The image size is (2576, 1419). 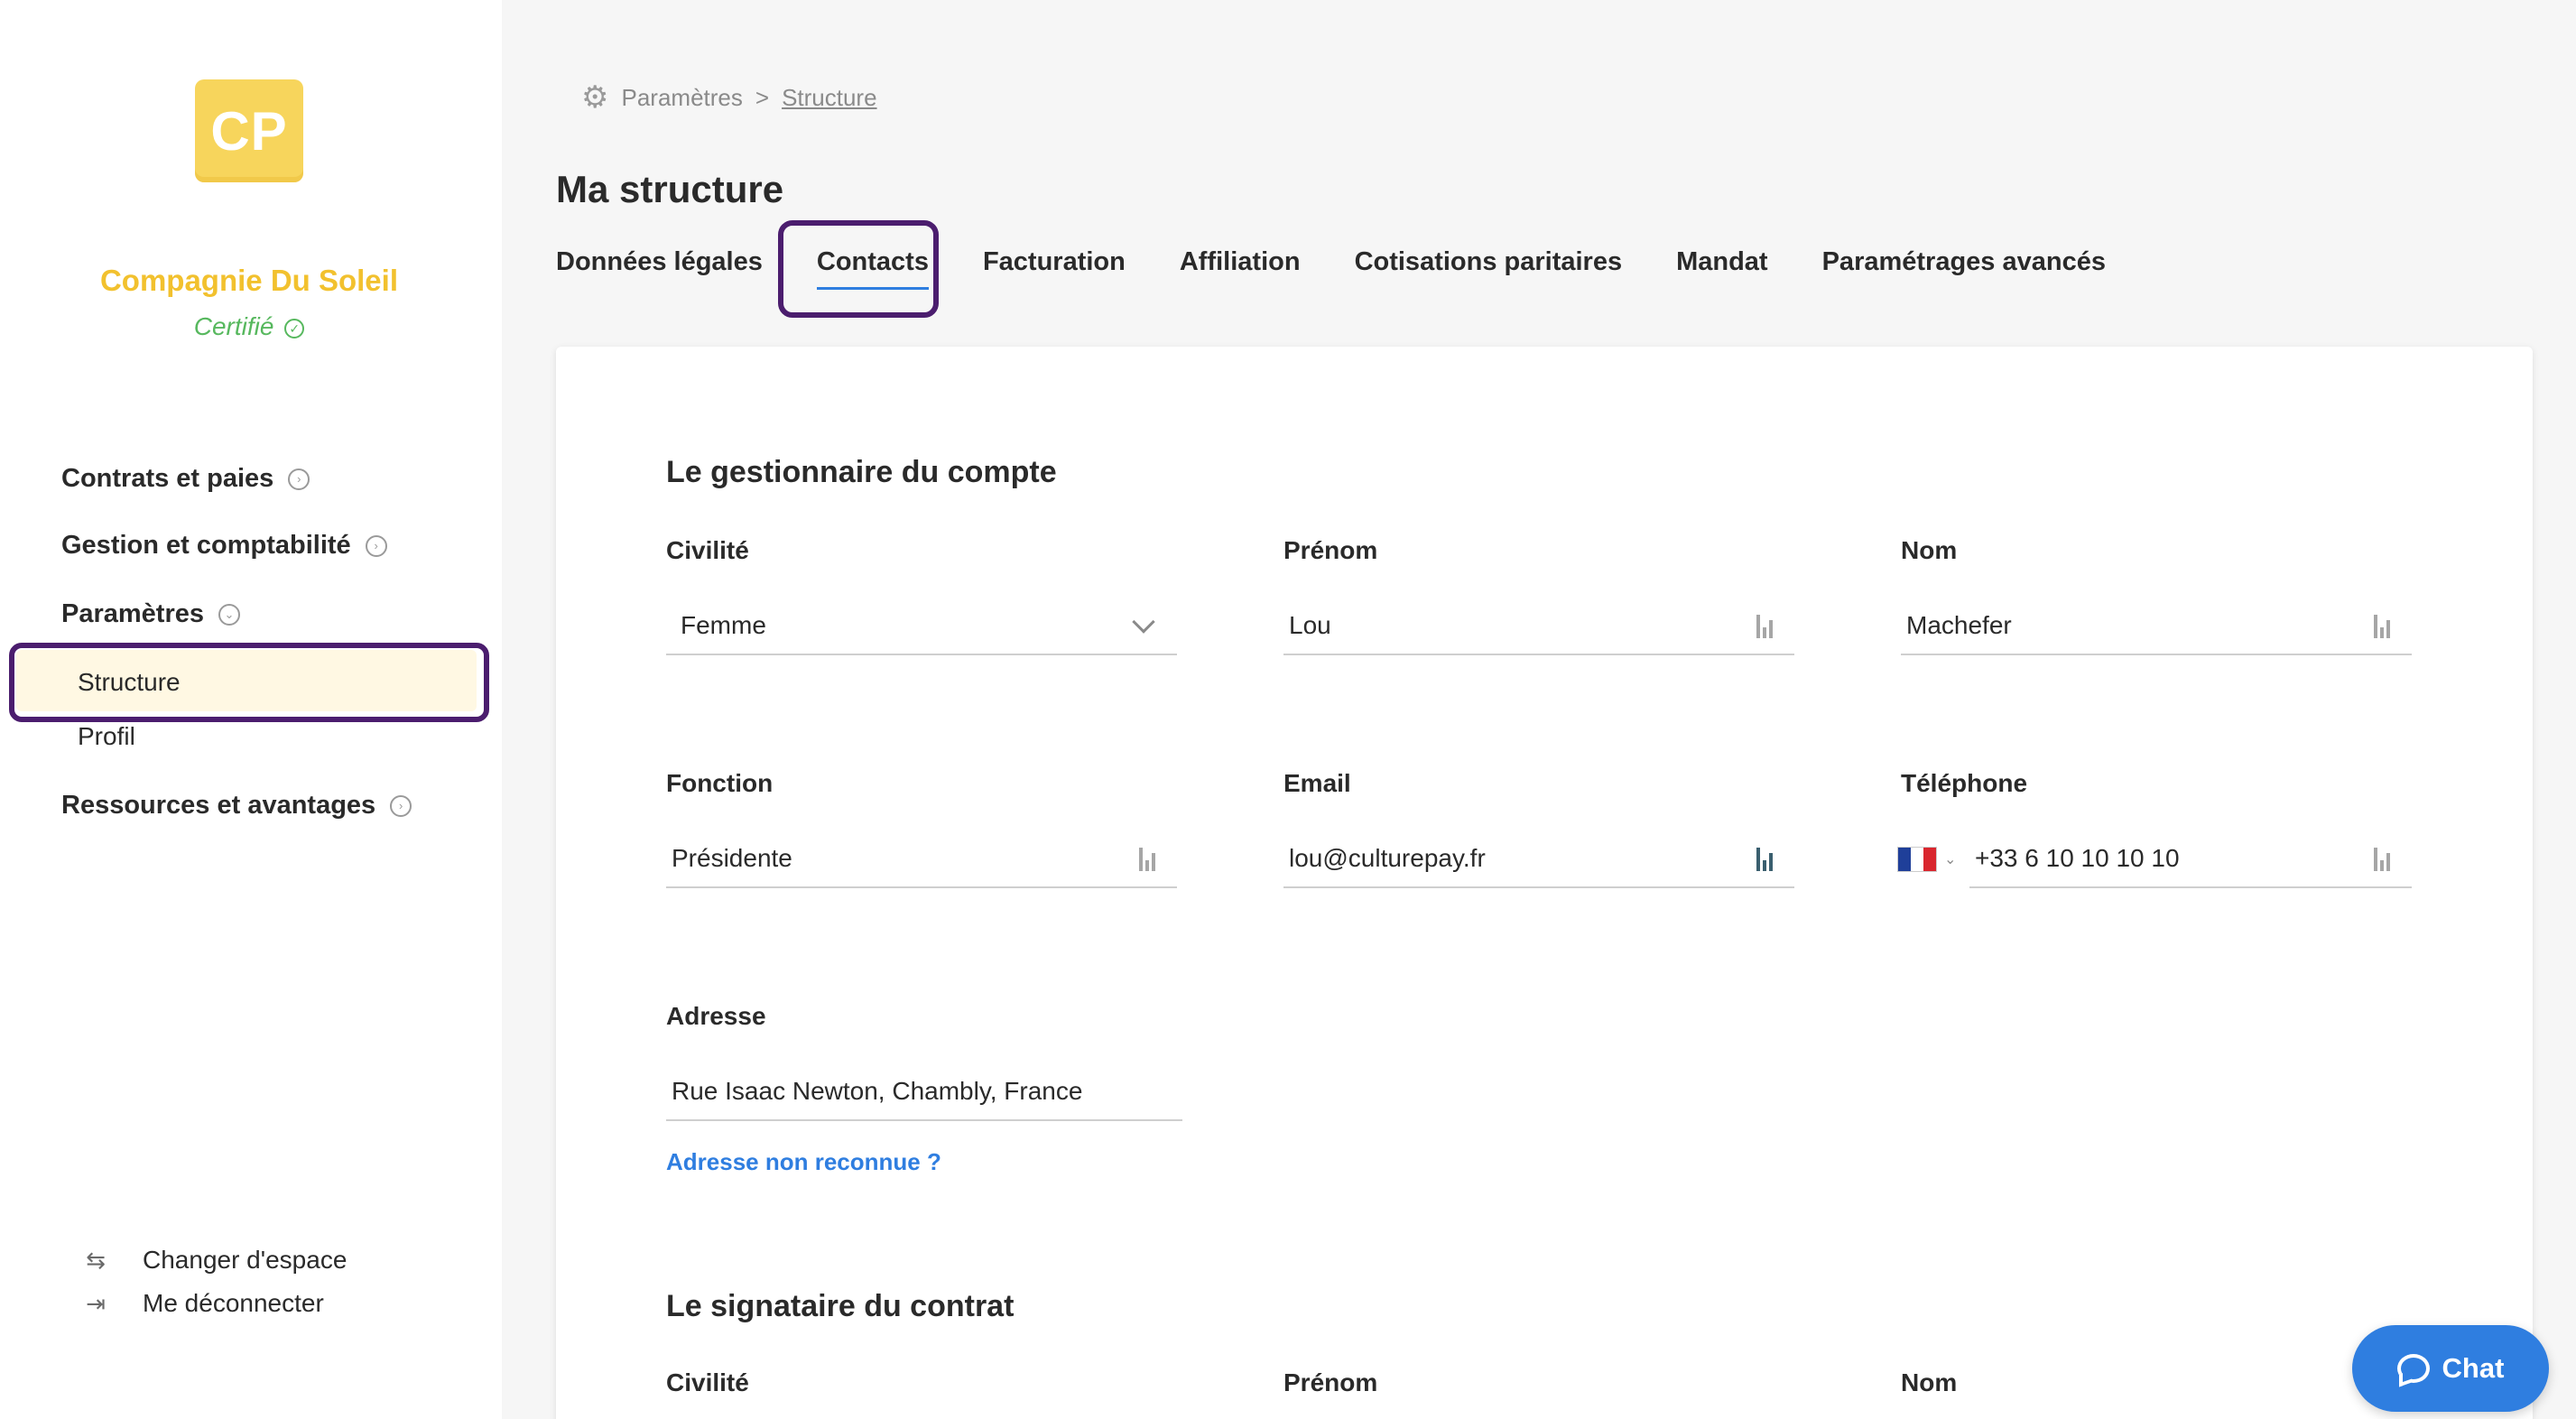 I want to click on switch-space-link: ⇆ Changer d'espace, so click(x=214, y=1261).